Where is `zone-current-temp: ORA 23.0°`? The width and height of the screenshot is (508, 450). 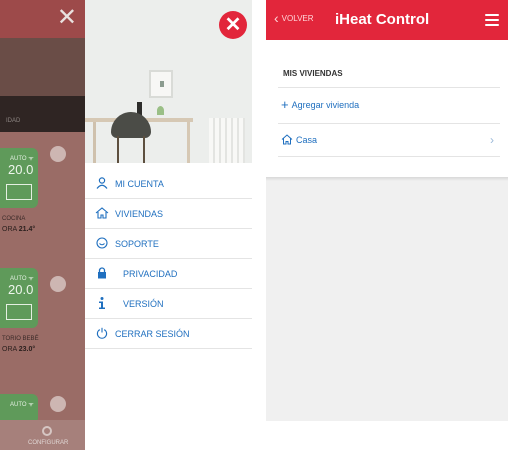 zone-current-temp: ORA 23.0° is located at coordinates (19, 349).